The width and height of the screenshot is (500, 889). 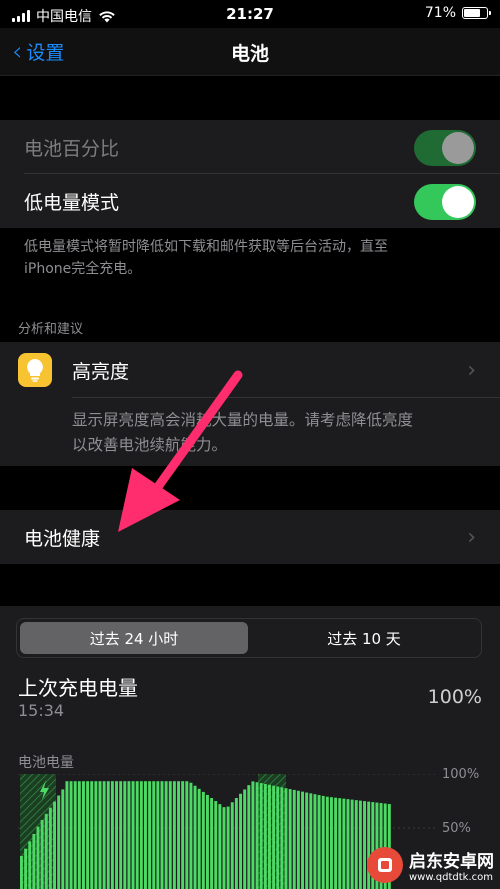 I want to click on battery-percentage-row: 电池百分比, so click(x=250, y=147).